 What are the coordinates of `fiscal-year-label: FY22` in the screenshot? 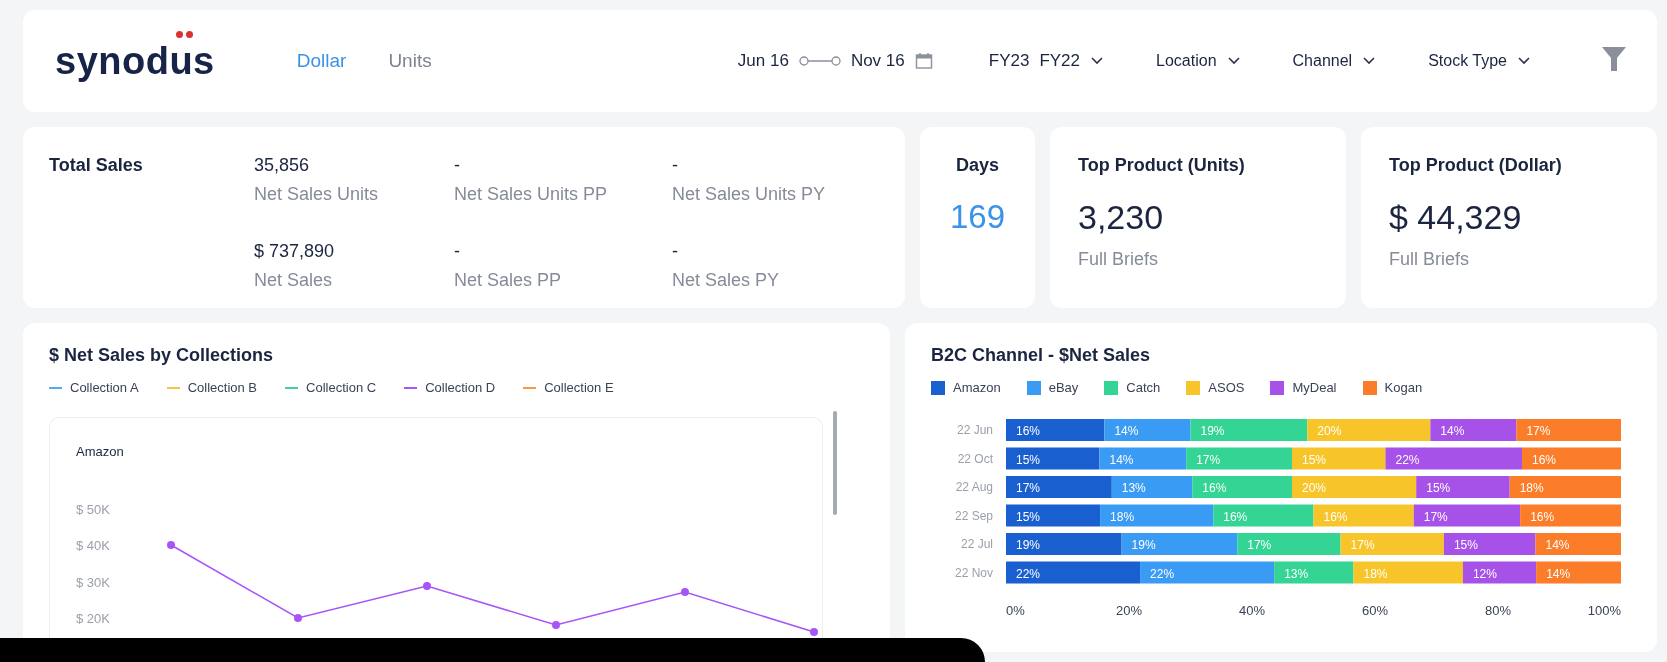 It's located at (1060, 61).